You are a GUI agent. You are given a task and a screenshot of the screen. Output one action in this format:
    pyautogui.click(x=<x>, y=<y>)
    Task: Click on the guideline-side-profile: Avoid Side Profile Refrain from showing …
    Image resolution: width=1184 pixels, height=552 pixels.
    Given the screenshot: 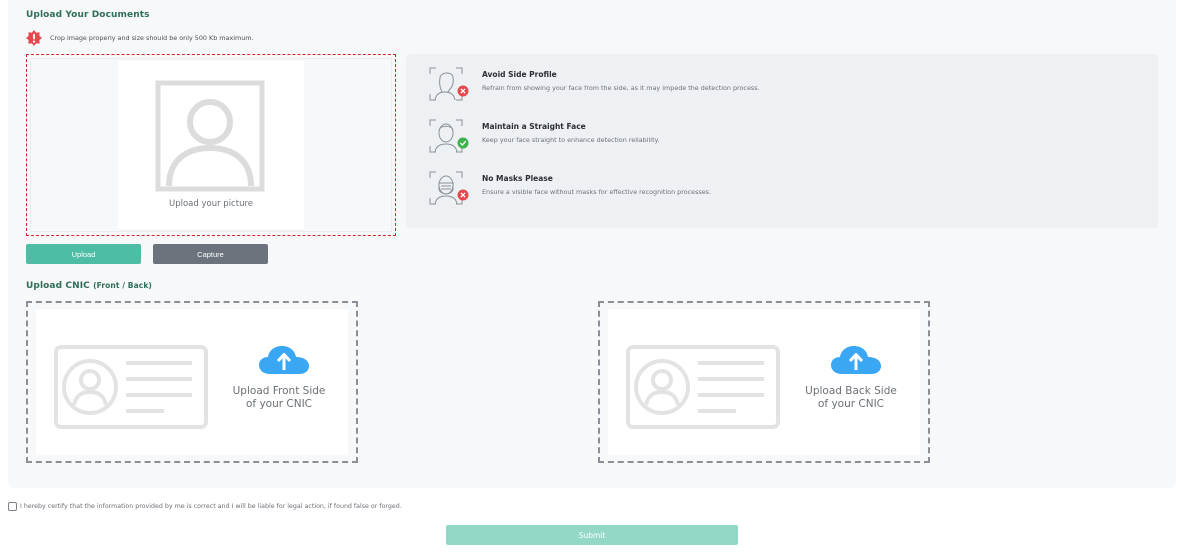 What is the action you would take?
    pyautogui.click(x=594, y=84)
    